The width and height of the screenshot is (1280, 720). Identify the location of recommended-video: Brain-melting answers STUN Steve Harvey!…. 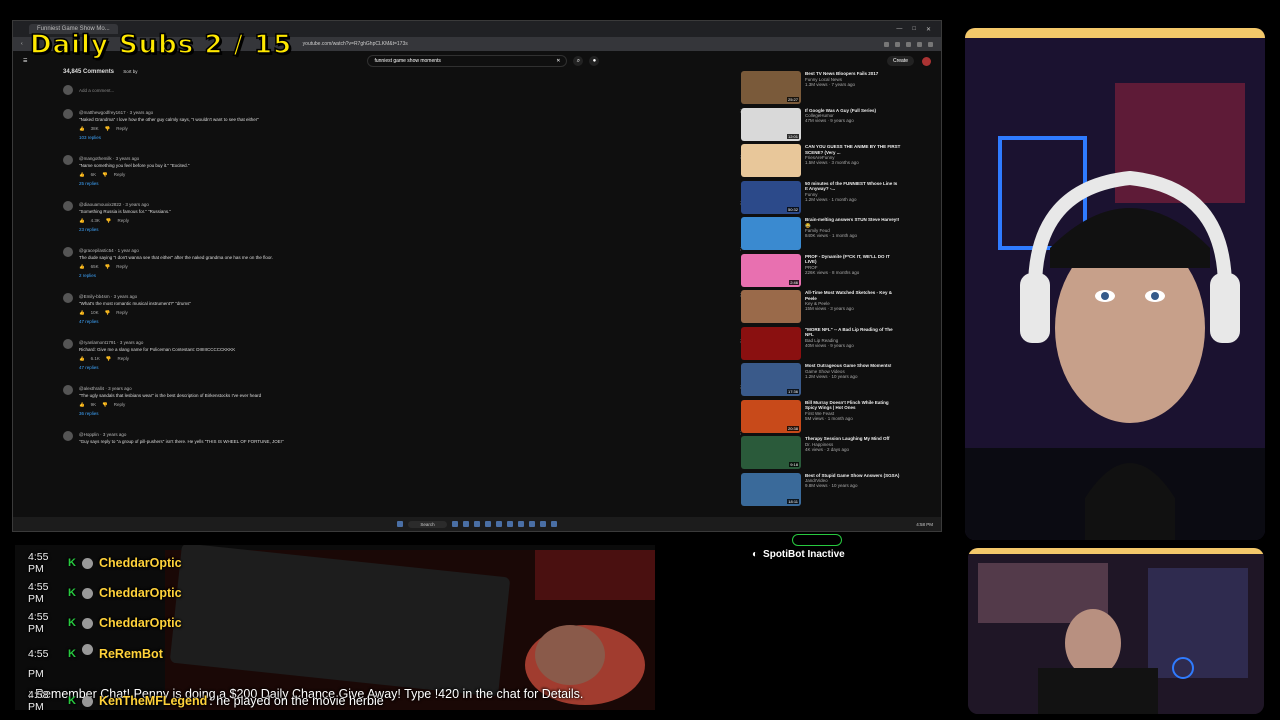
(821, 235).